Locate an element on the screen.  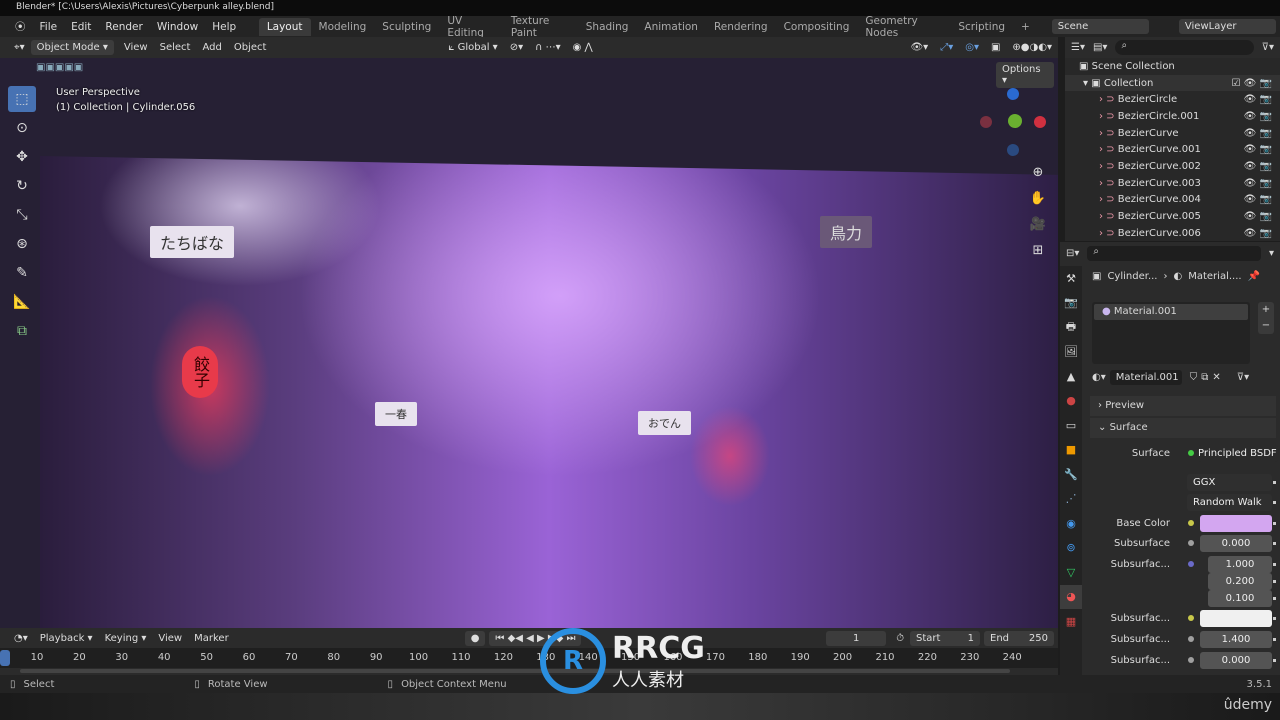
timeline-scrollbar is located at coordinates (515, 671).